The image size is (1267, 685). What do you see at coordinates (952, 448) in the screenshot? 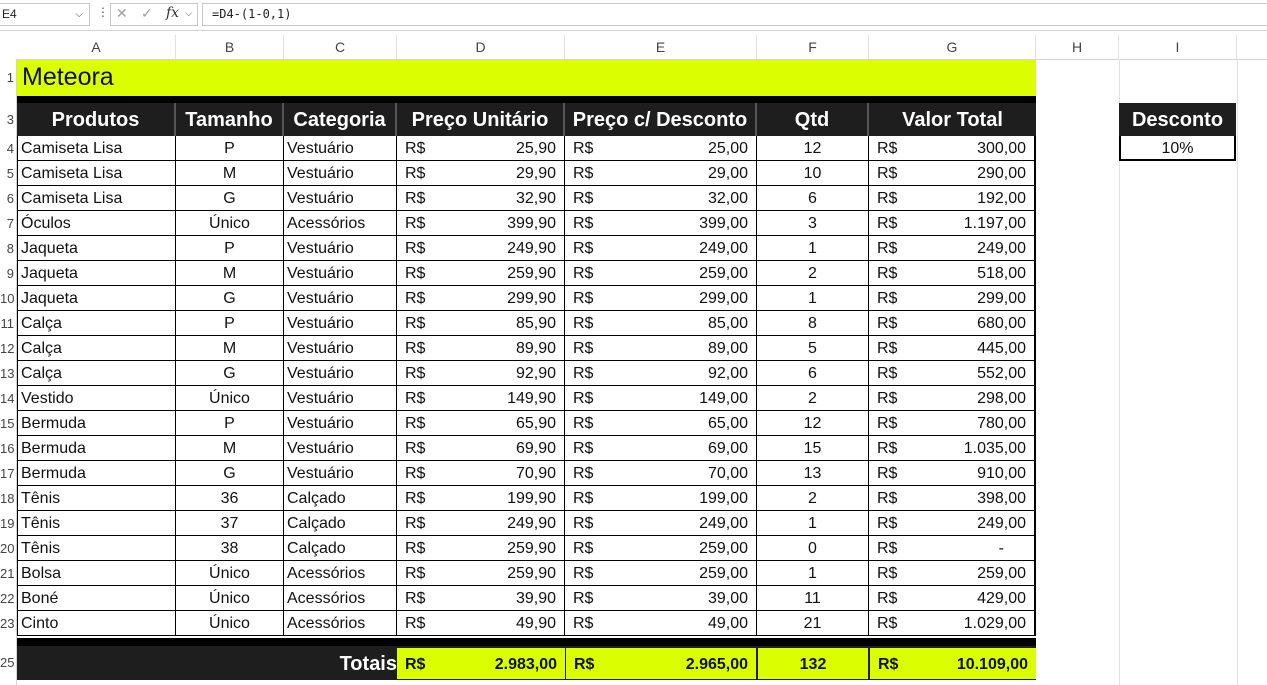
I see `valor-total-cell: R$ 1.035,00` at bounding box center [952, 448].